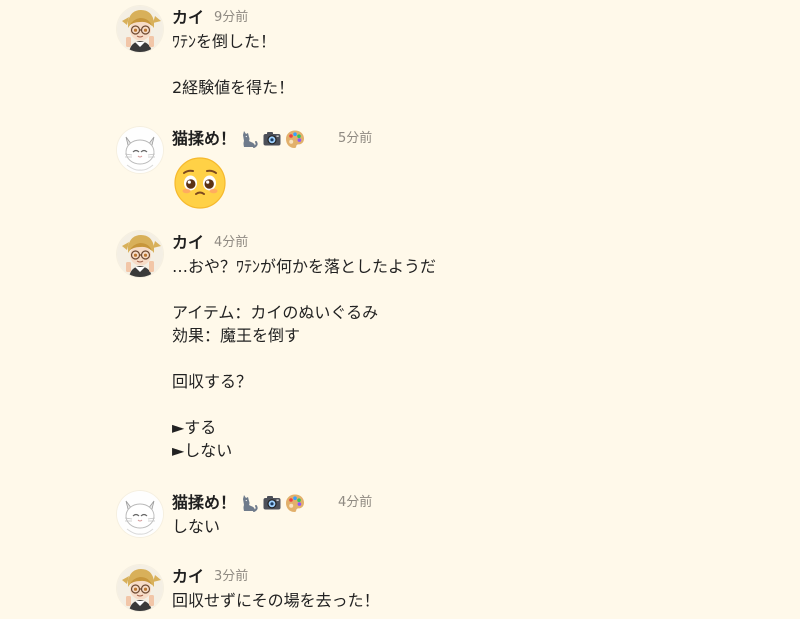  What do you see at coordinates (194, 427) in the screenshot?
I see `text-line: ►する` at bounding box center [194, 427].